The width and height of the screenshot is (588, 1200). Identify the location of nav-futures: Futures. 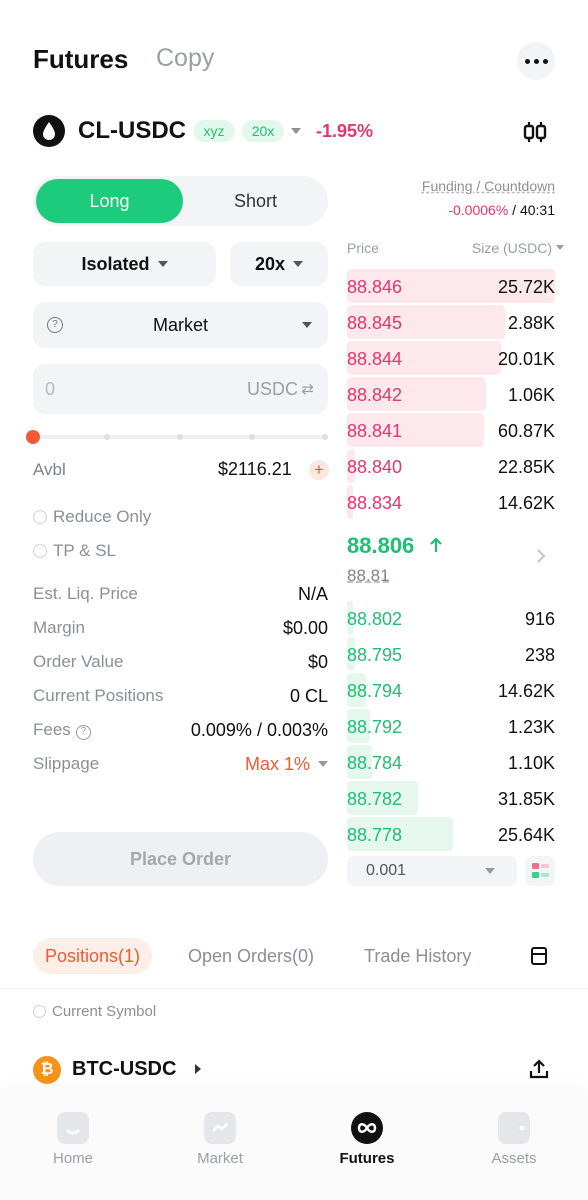
(367, 1139).